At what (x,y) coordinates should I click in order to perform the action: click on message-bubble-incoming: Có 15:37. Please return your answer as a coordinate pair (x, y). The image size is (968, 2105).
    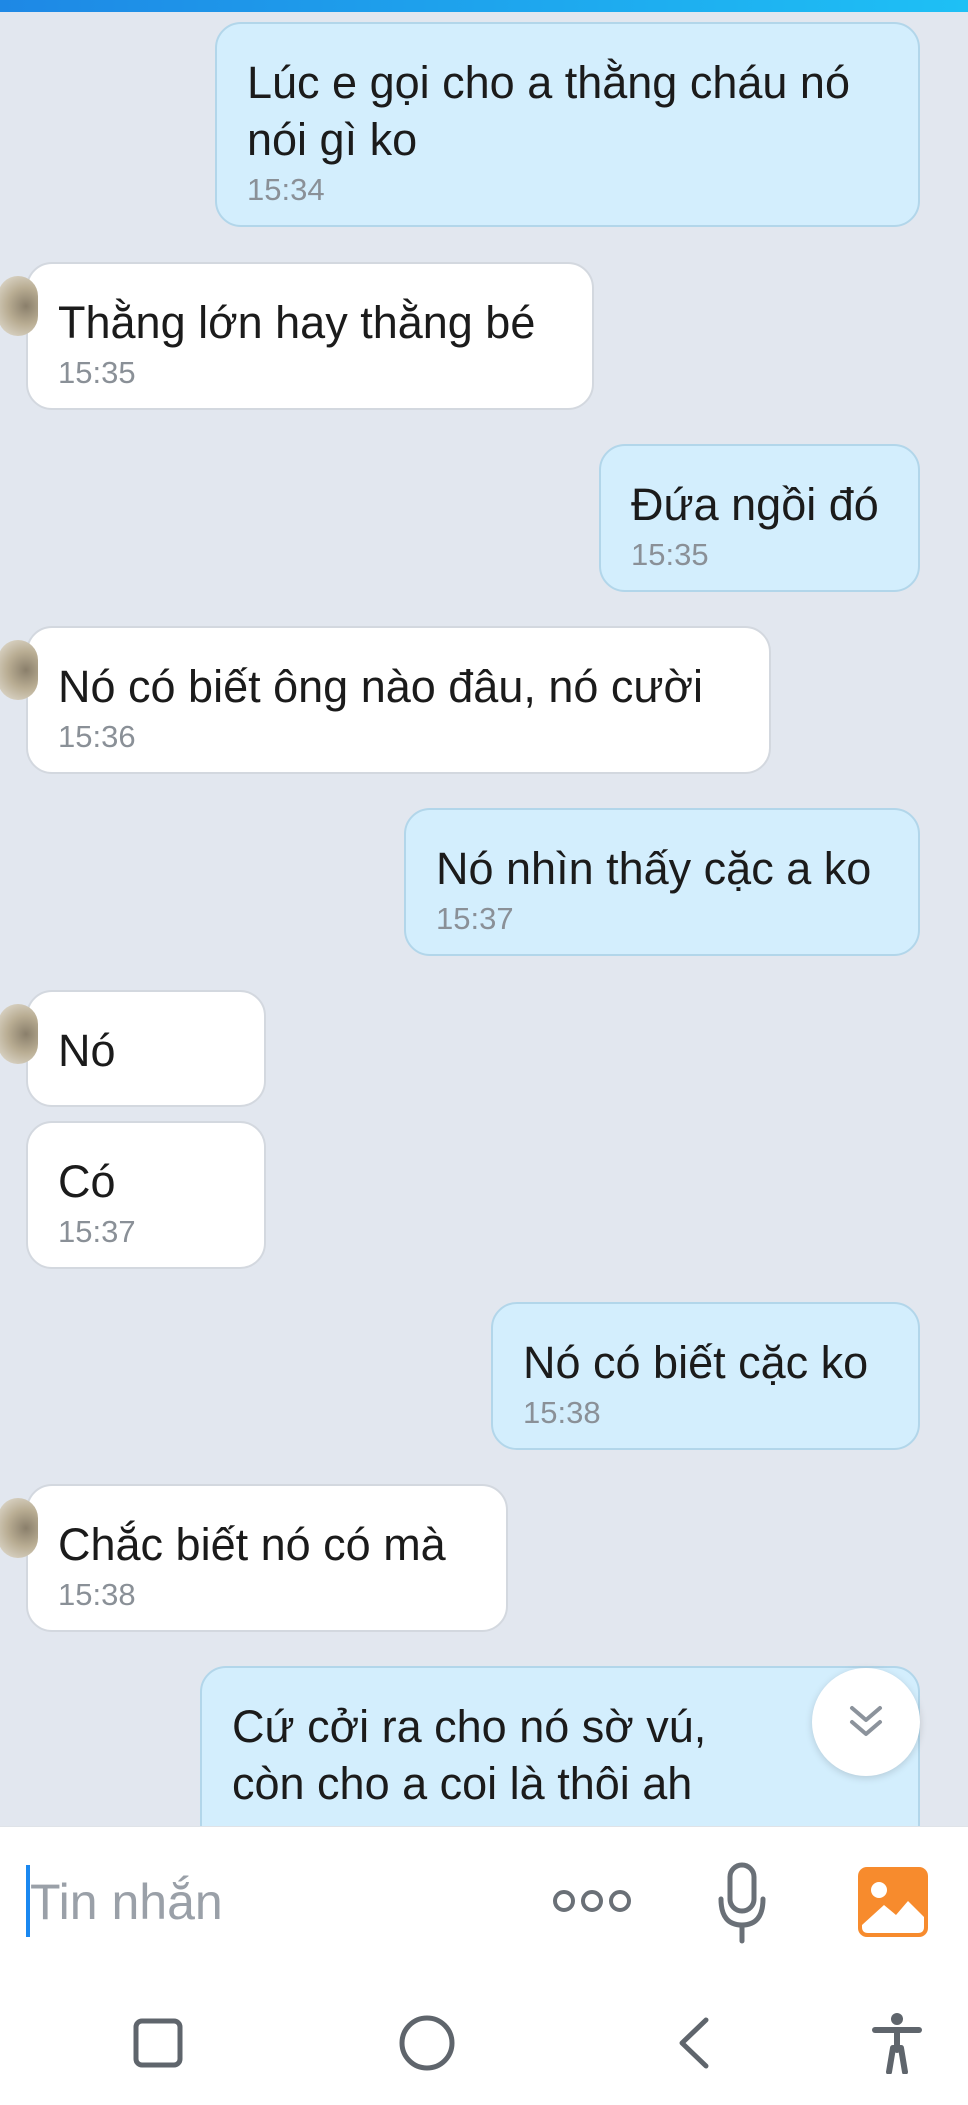
    Looking at the image, I should click on (146, 1195).